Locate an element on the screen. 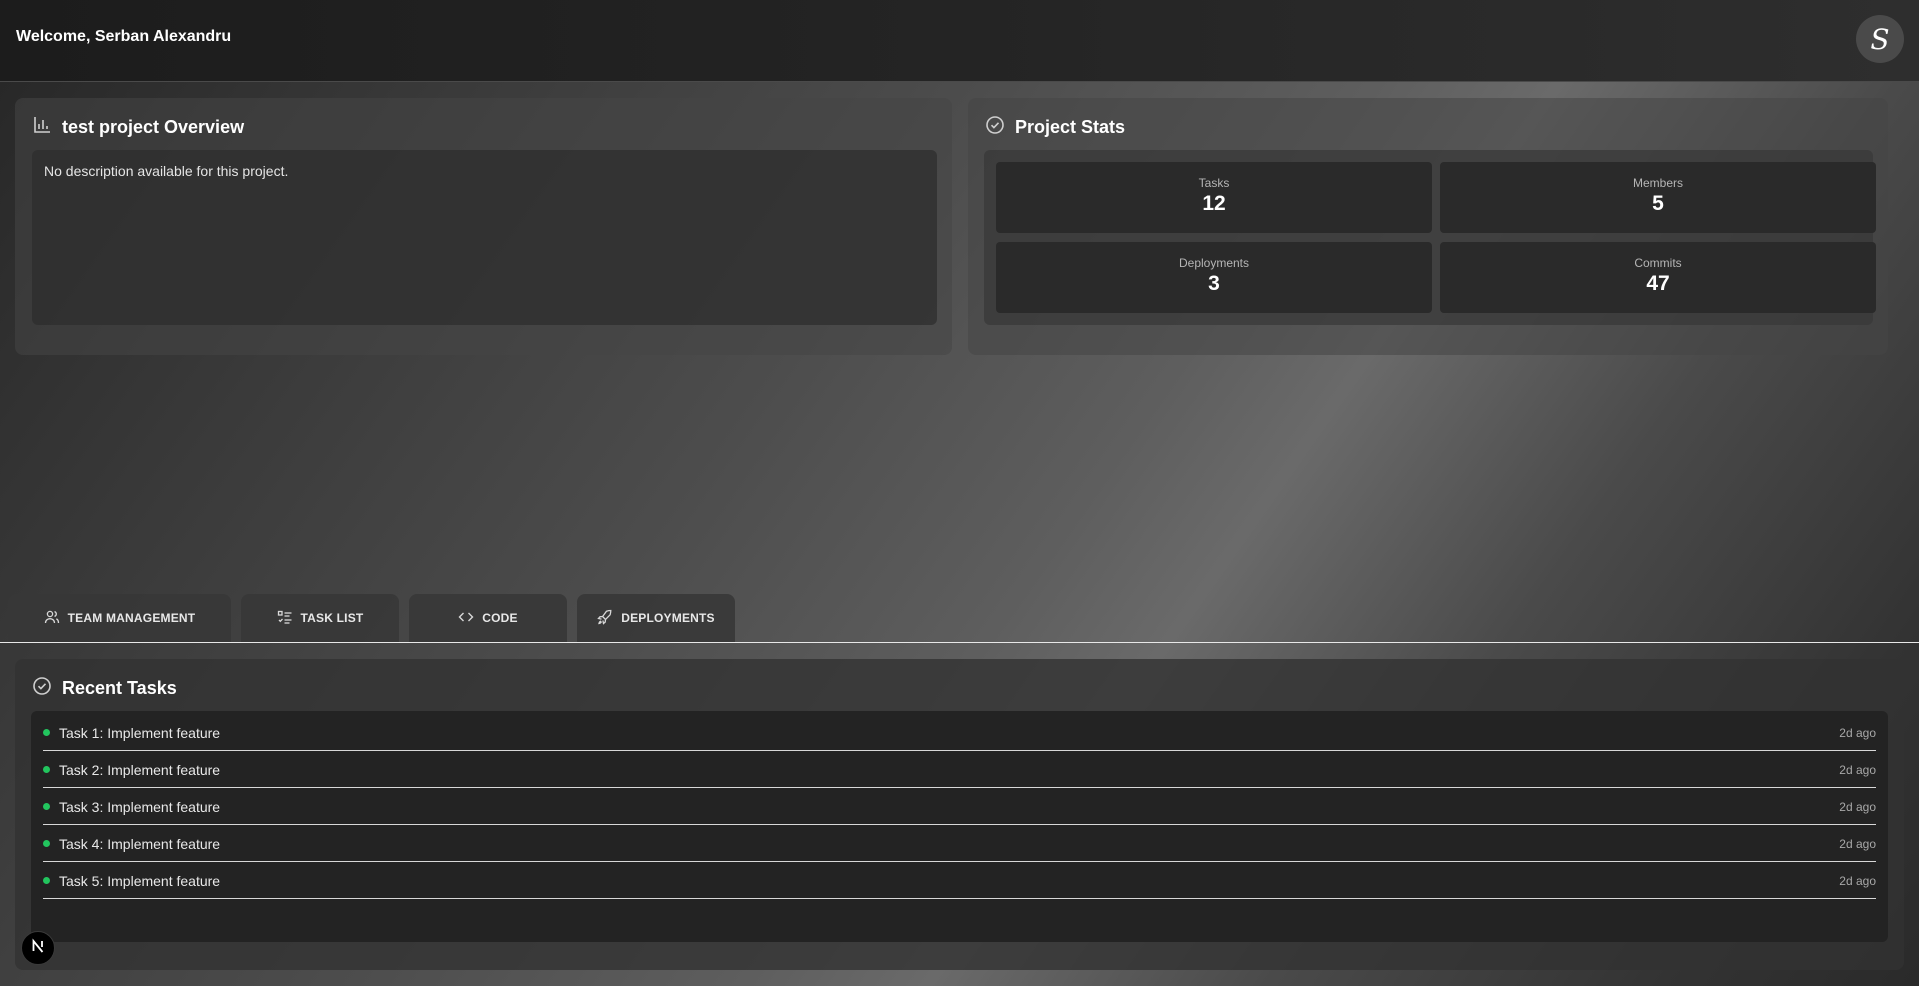  tab-label: DEPLOYMENTS is located at coordinates (668, 618).